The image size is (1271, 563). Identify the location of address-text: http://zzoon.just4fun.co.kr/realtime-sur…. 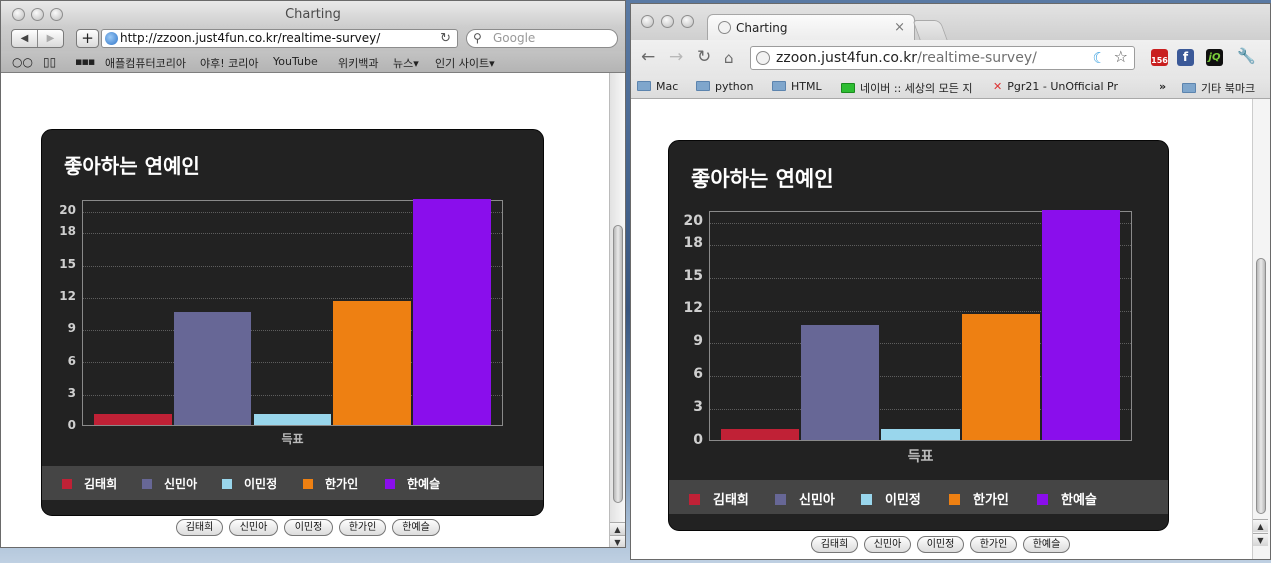
(250, 38).